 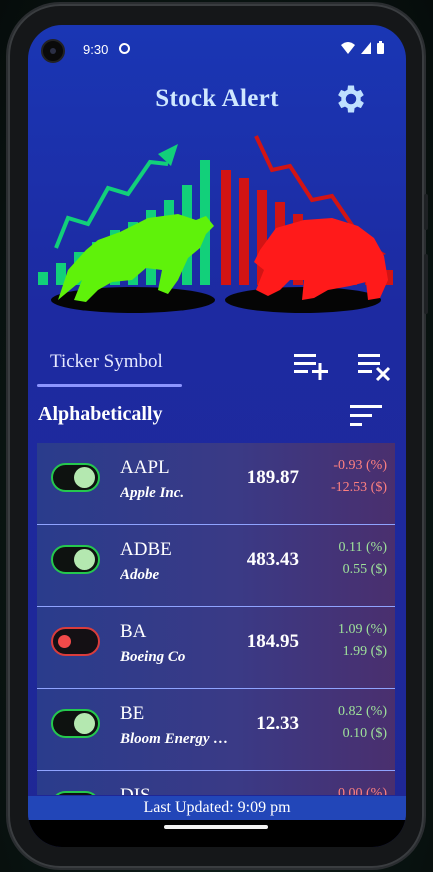 What do you see at coordinates (366, 416) in the screenshot?
I see `sort-icon` at bounding box center [366, 416].